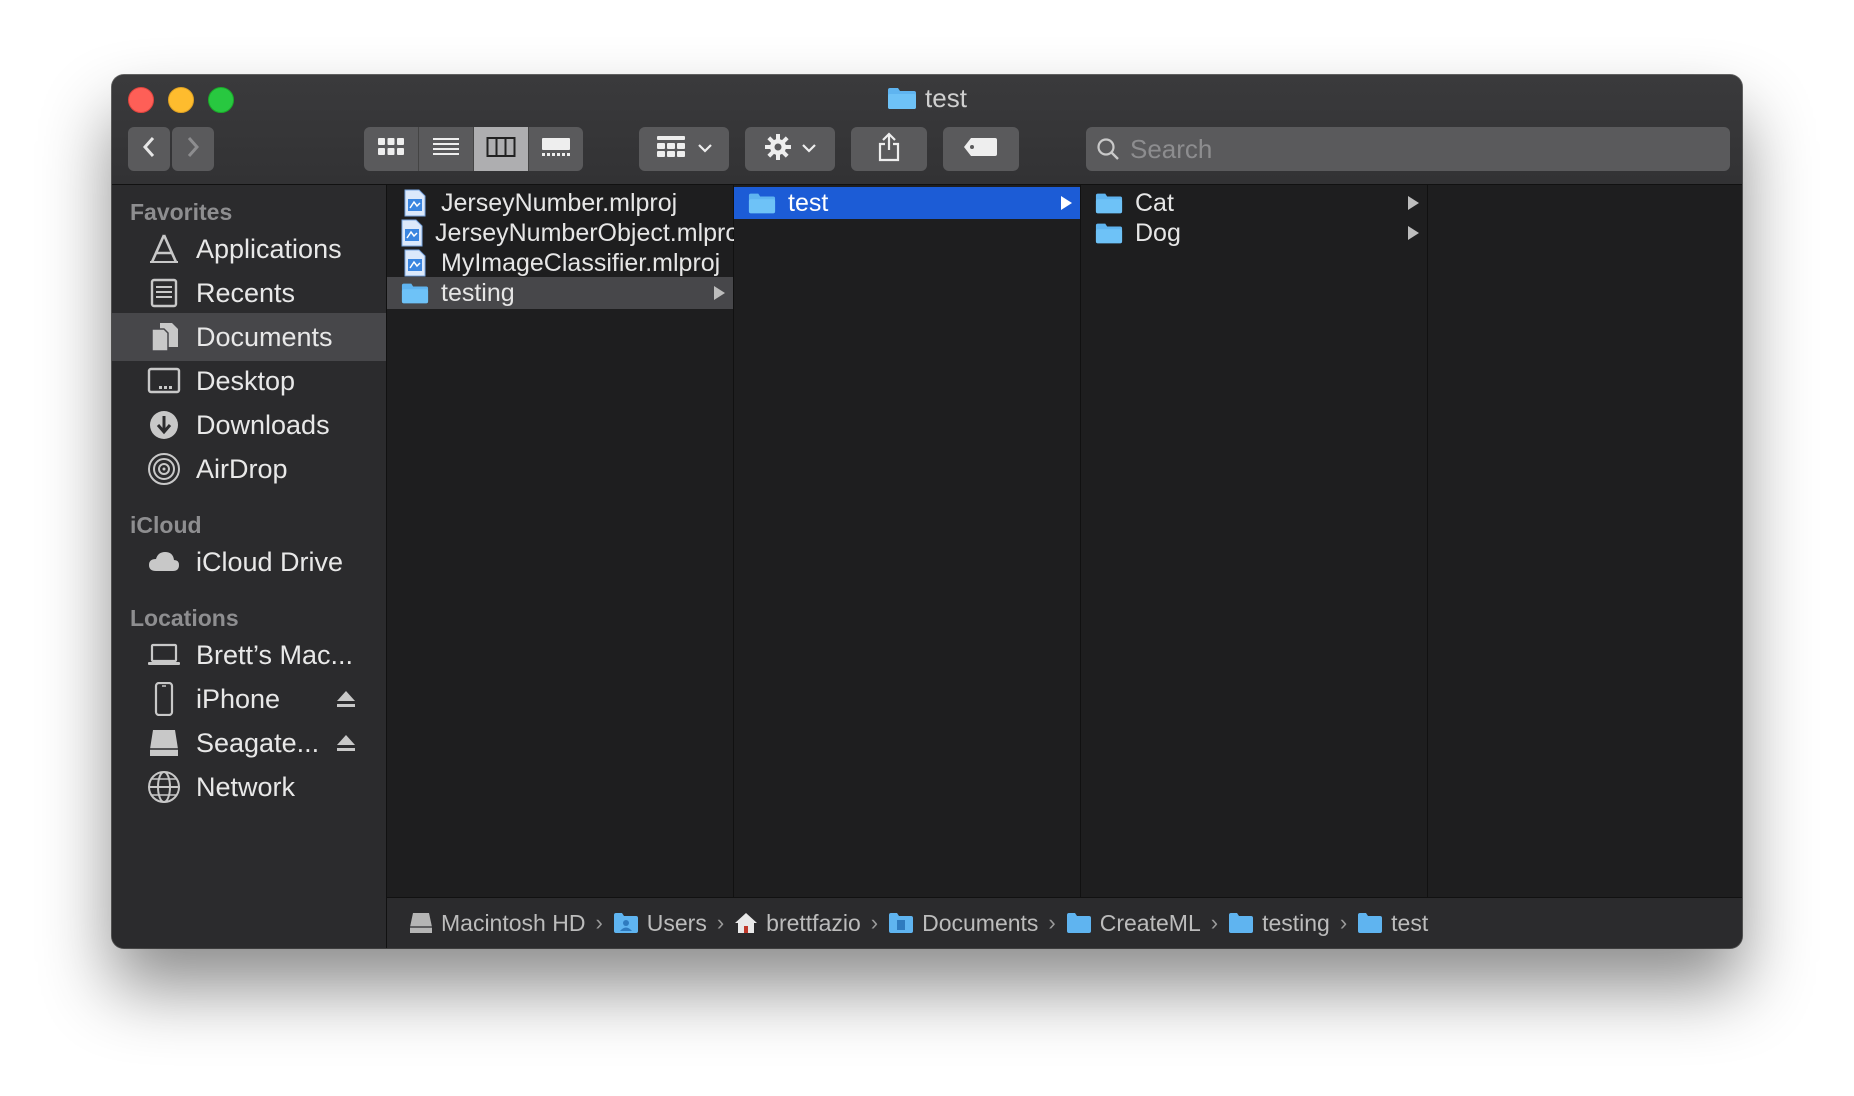  What do you see at coordinates (164, 469) in the screenshot?
I see `airdrop-icon` at bounding box center [164, 469].